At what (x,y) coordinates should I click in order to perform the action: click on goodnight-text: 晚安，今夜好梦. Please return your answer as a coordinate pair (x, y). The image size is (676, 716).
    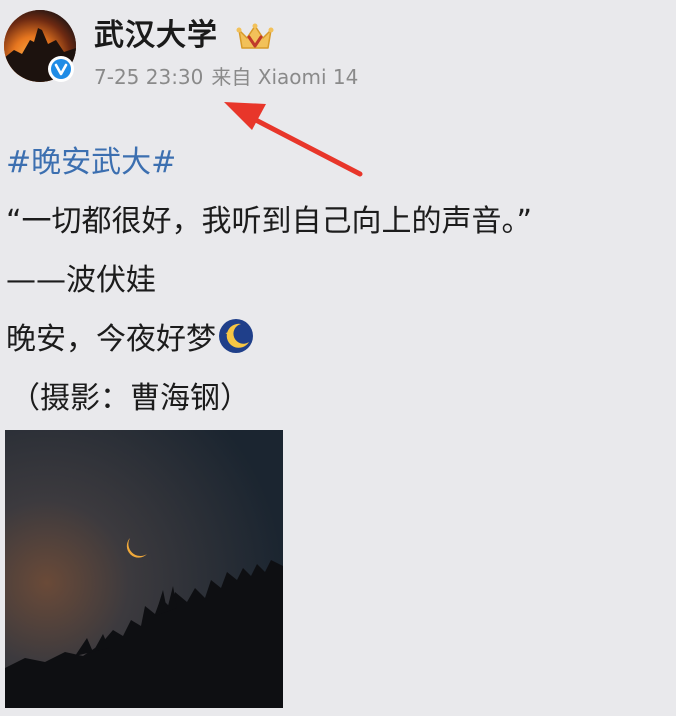
    Looking at the image, I should click on (111, 339).